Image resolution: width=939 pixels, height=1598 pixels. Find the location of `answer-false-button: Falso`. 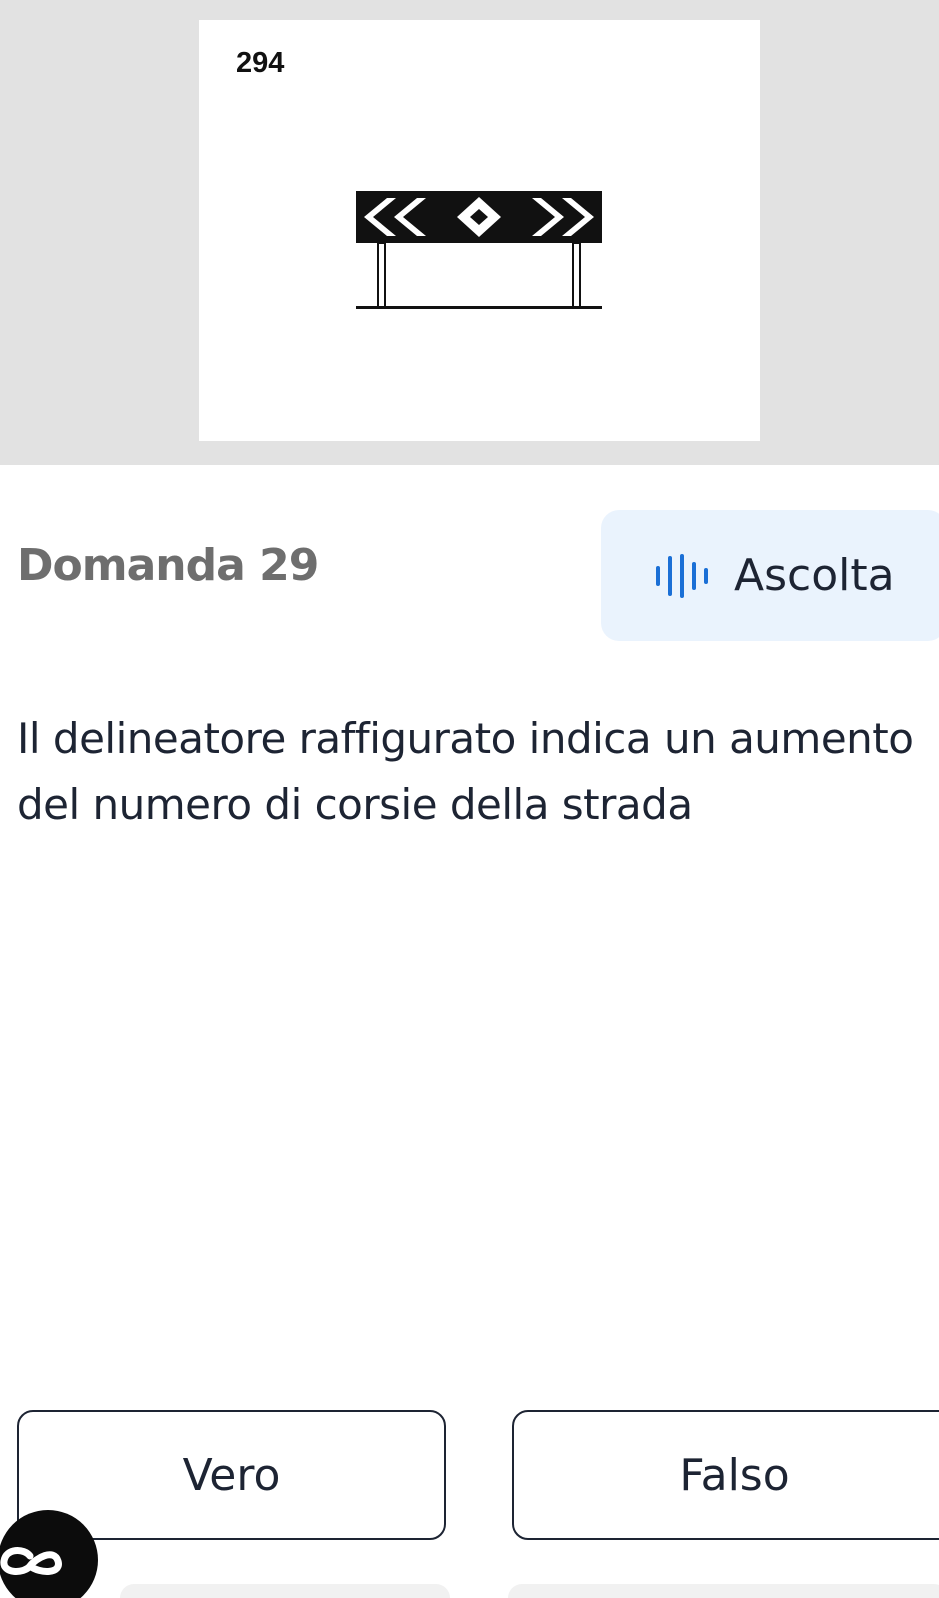

answer-false-button: Falso is located at coordinates (725, 1475).